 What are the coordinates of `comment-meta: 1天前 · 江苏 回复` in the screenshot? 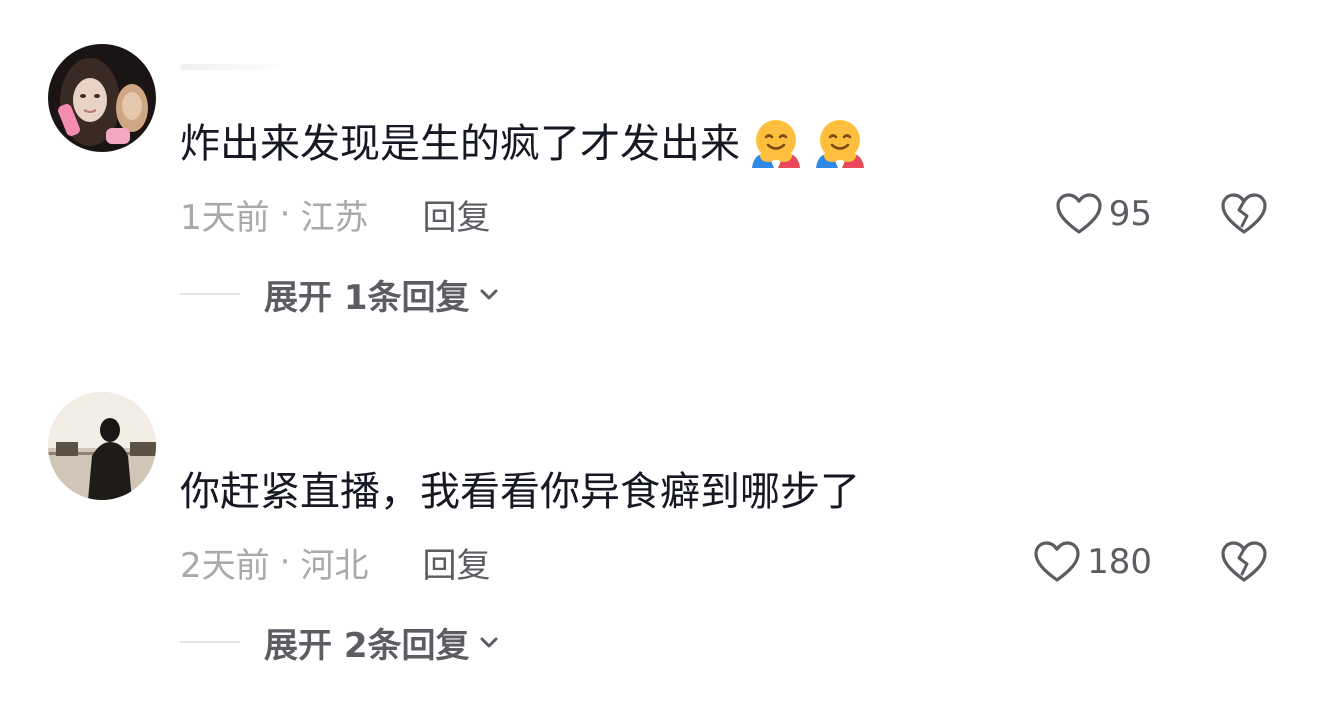 It's located at (335, 214).